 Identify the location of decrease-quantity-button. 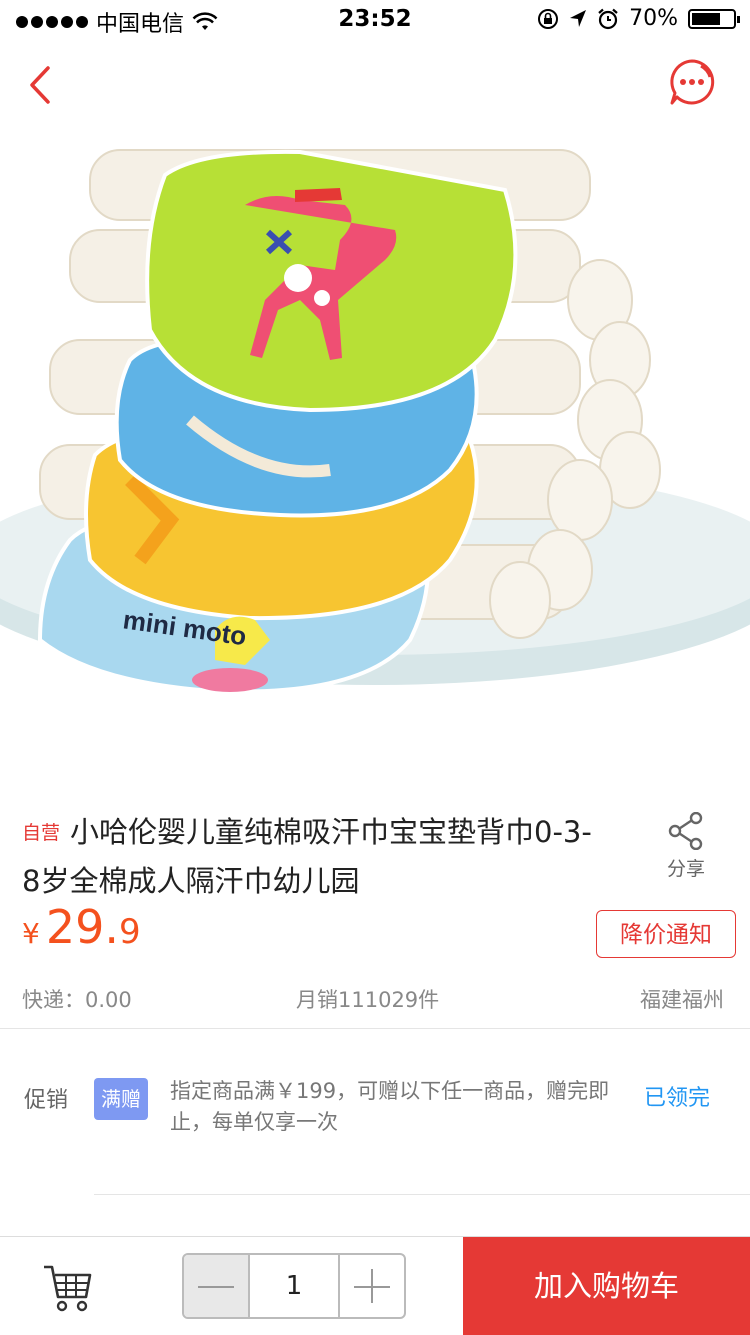
(217, 1286).